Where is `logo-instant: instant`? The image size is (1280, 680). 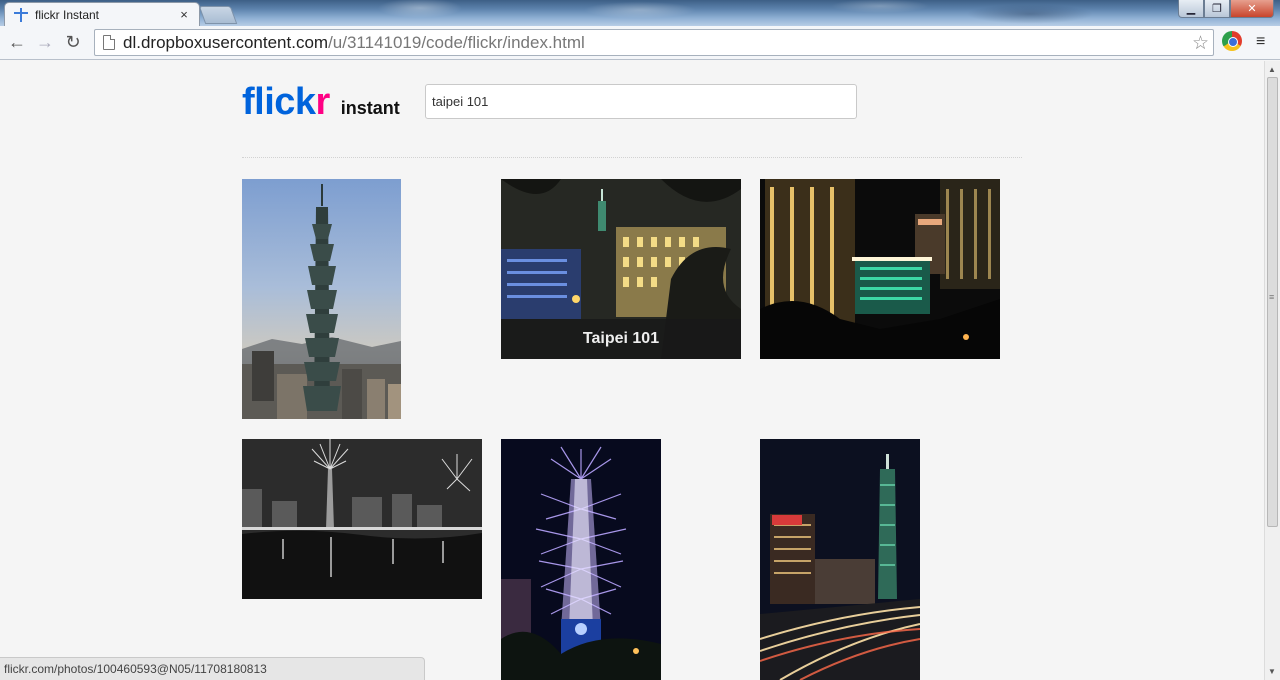 logo-instant: instant is located at coordinates (370, 108).